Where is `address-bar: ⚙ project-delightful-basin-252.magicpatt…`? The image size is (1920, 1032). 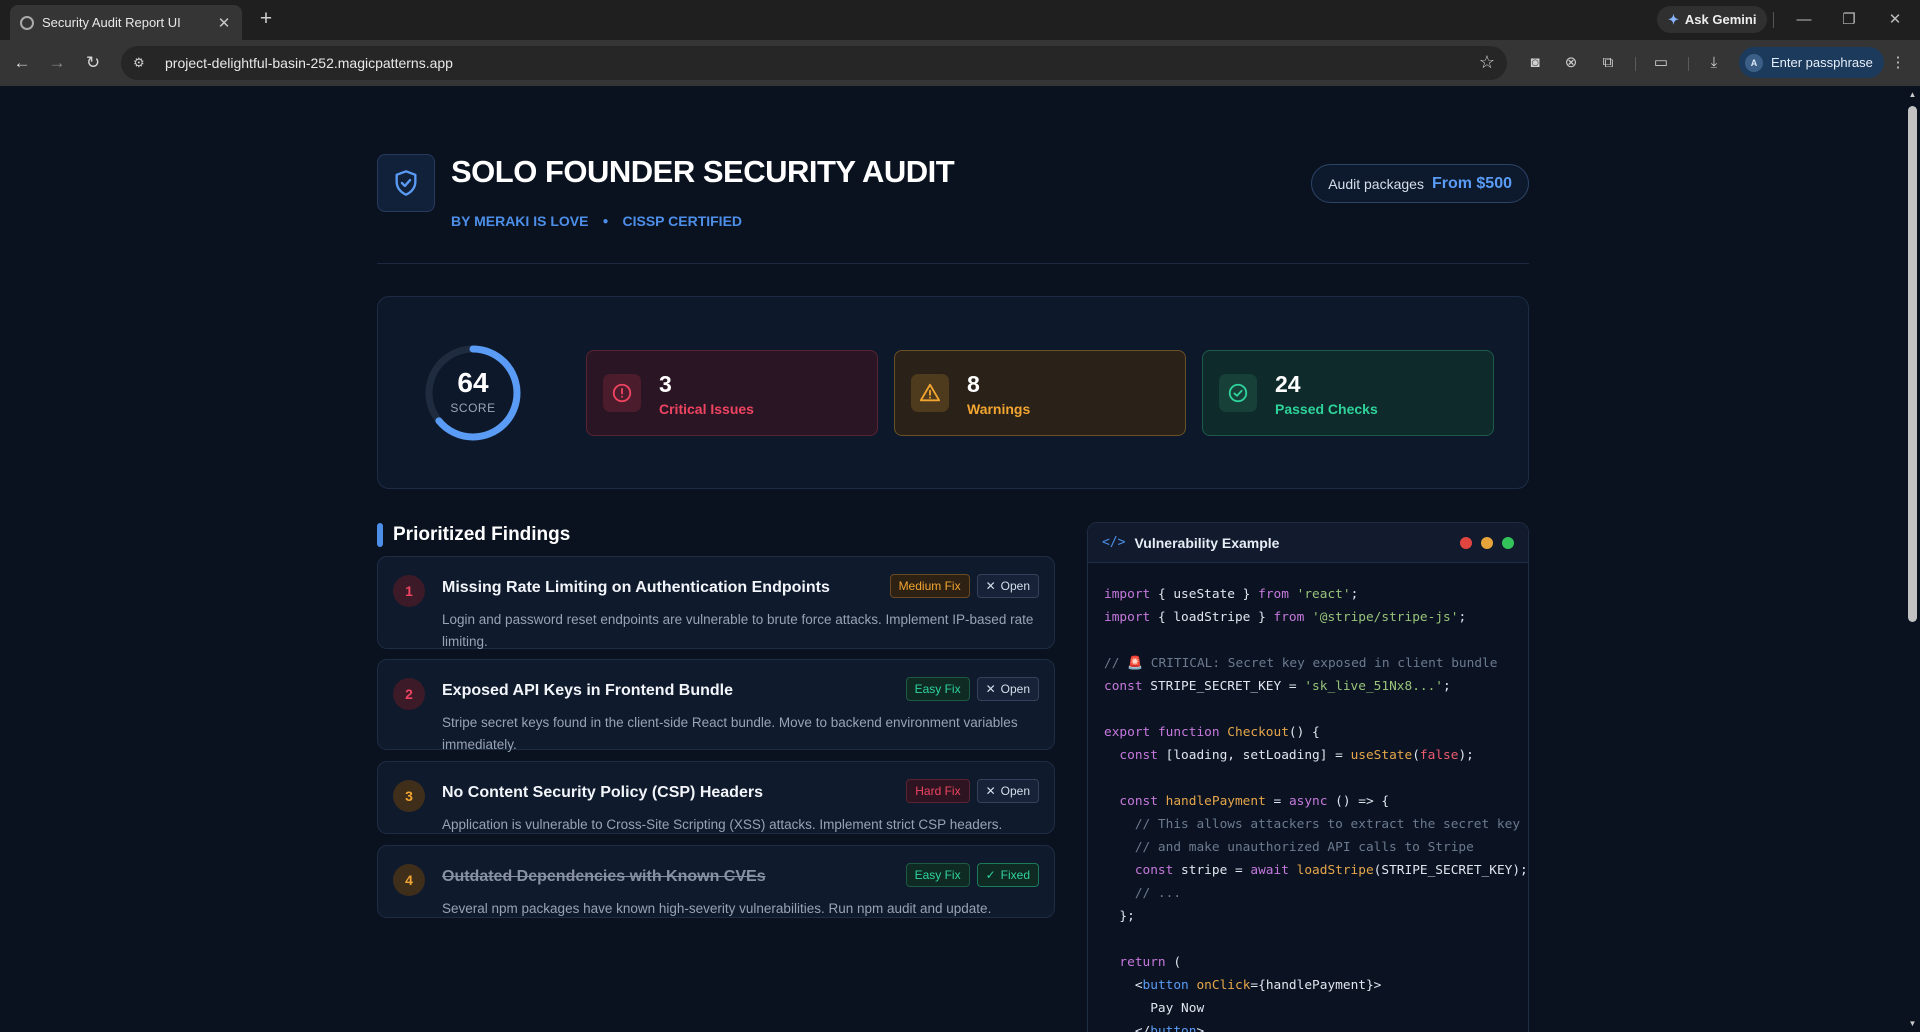 address-bar: ⚙ project-delightful-basin-252.magicpatt… is located at coordinates (814, 63).